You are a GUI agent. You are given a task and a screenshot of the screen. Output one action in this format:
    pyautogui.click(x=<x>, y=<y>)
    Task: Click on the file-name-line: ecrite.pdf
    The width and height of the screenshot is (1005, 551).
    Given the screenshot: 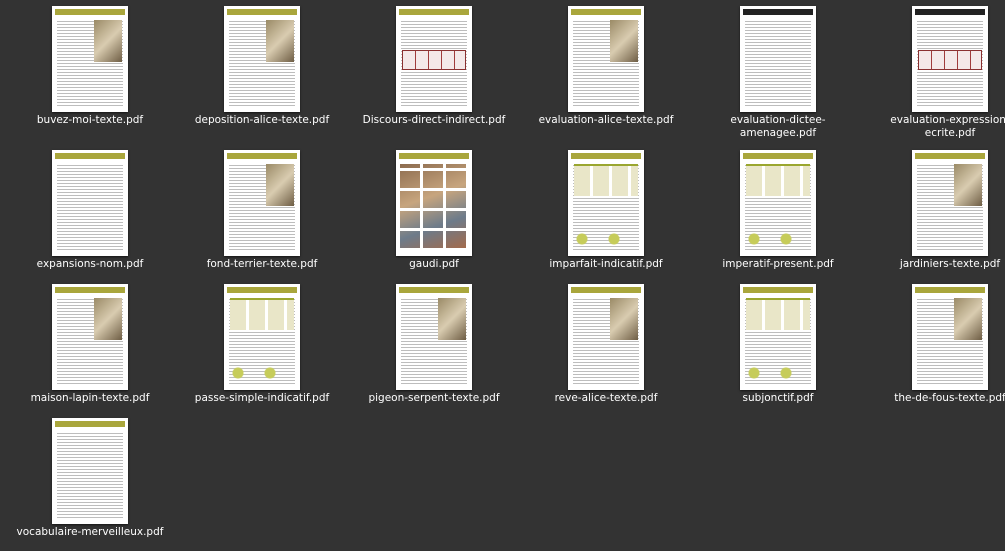 What is the action you would take?
    pyautogui.click(x=950, y=133)
    